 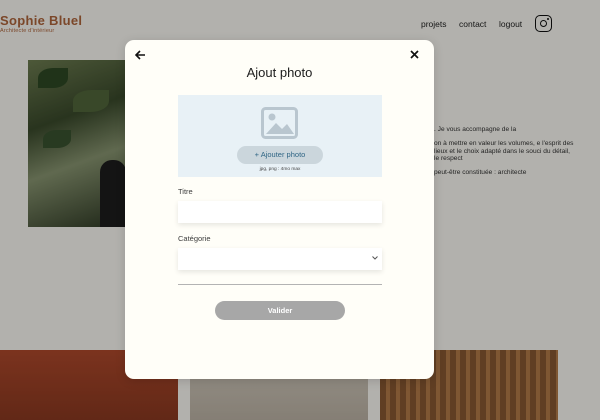 What do you see at coordinates (280, 169) in the screenshot?
I see `upload-hint: jpg, png : 4mo max` at bounding box center [280, 169].